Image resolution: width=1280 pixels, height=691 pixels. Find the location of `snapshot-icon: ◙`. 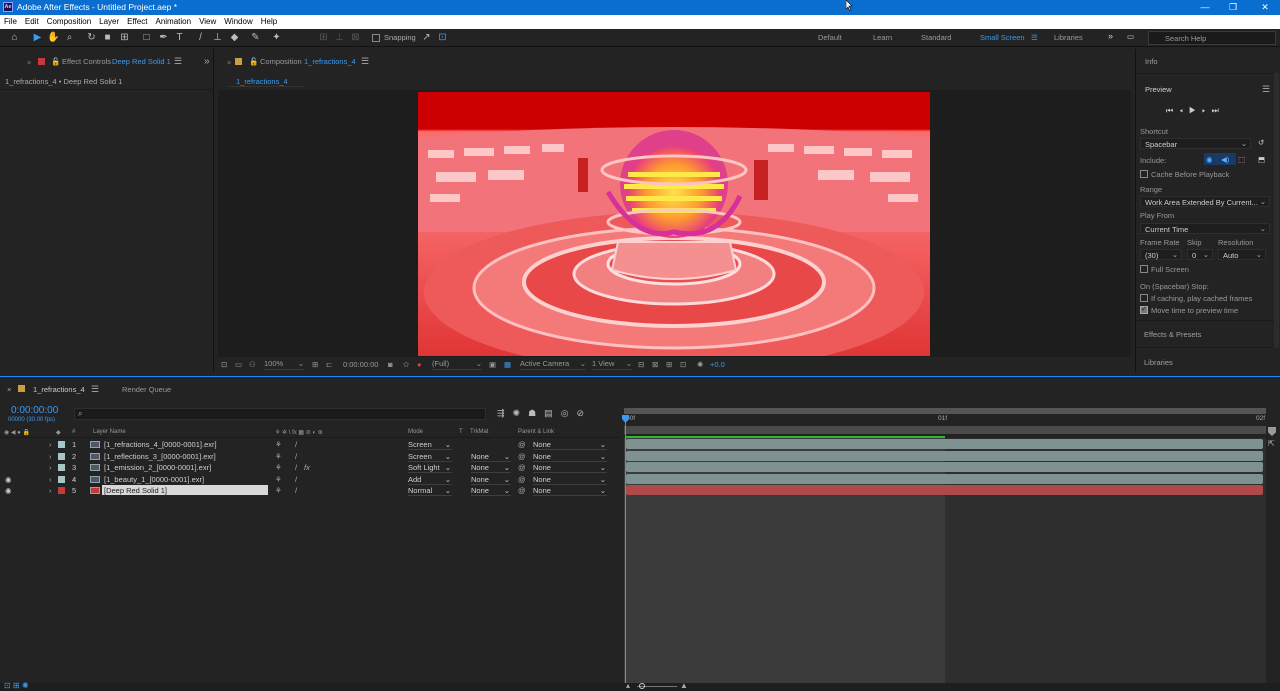

snapshot-icon: ◙ is located at coordinates (390, 364).